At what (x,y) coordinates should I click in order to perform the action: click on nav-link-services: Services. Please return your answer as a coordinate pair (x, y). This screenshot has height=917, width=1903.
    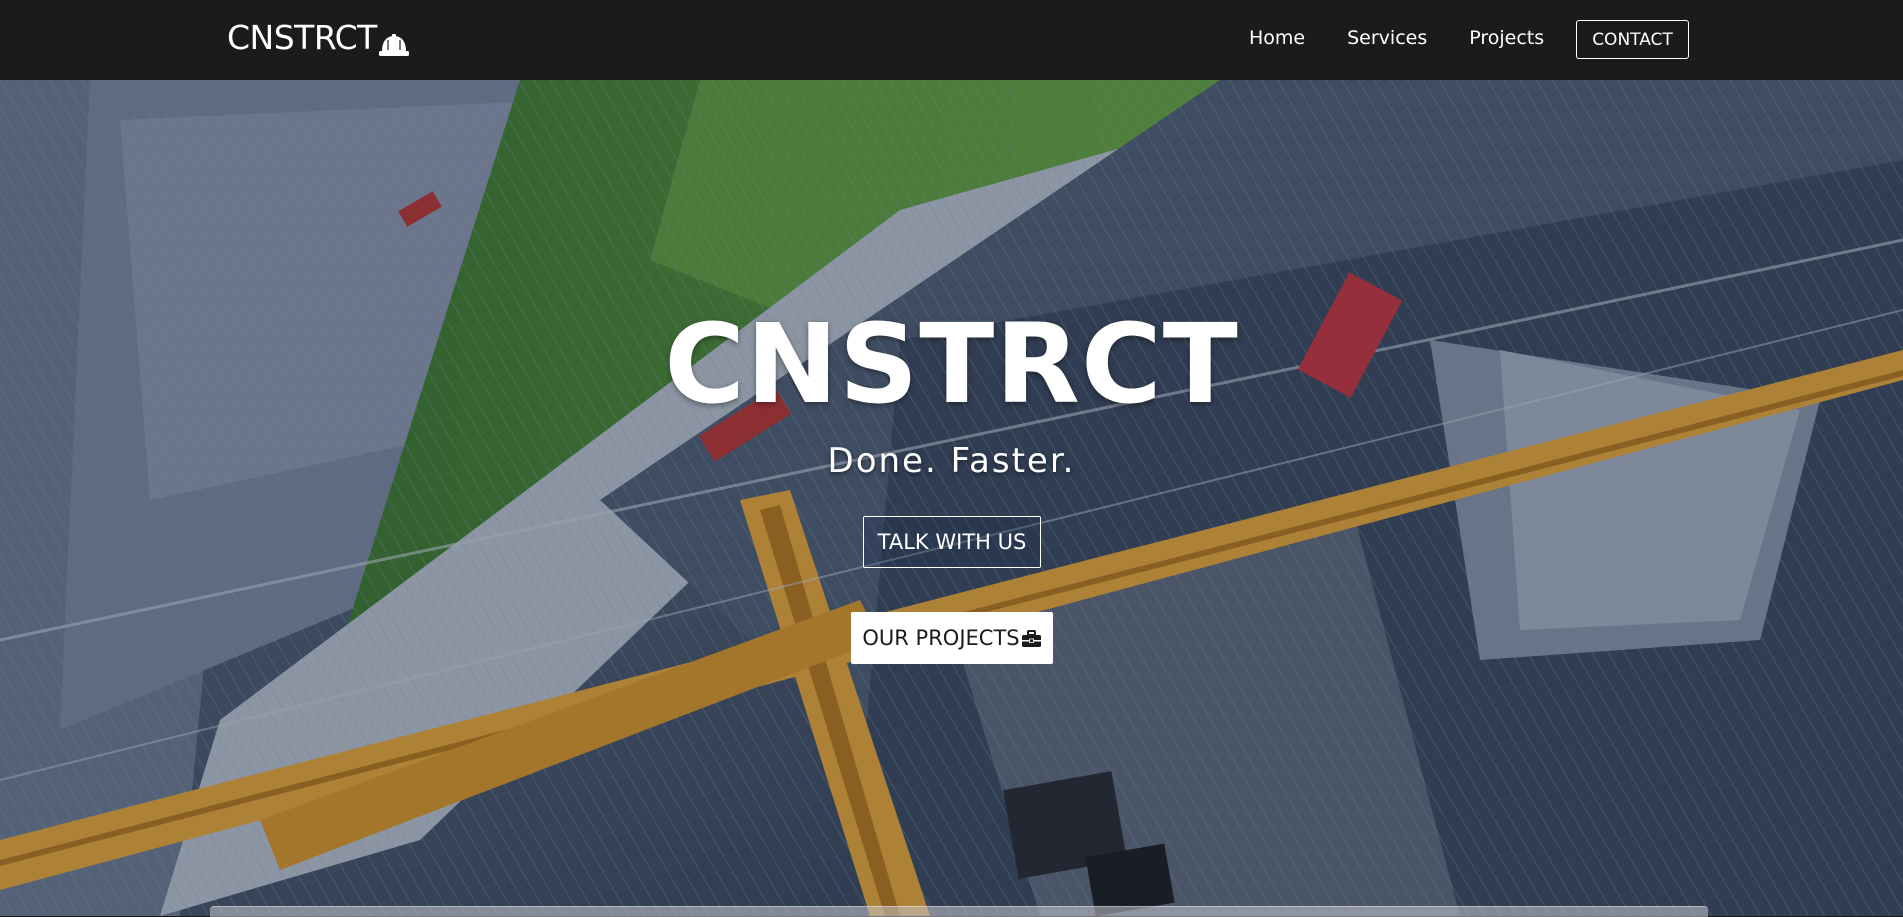
    Looking at the image, I should click on (1387, 38).